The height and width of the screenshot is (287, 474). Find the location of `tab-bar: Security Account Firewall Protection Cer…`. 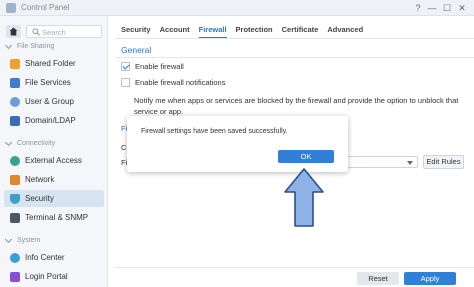

tab-bar: Security Account Firewall Protection Cer… is located at coordinates (246, 32).